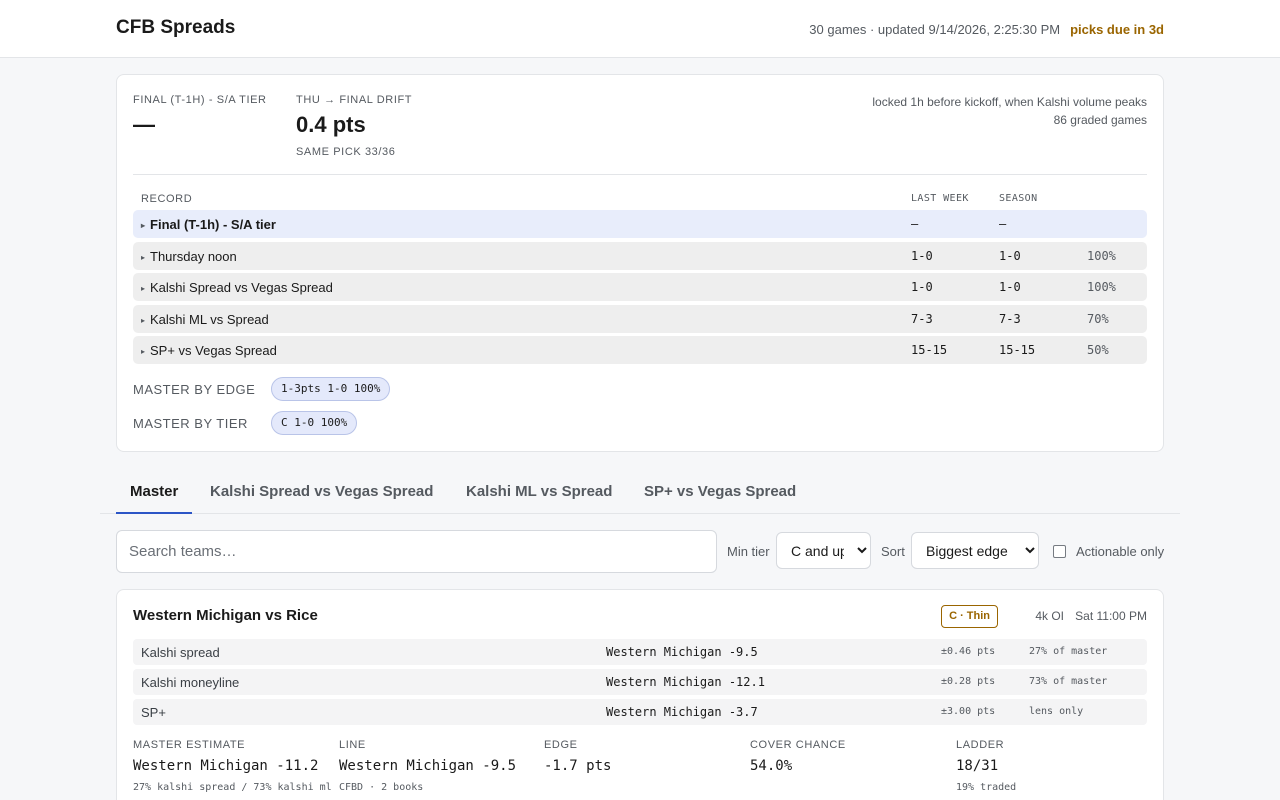  I want to click on tab-master: Master, so click(154, 498).